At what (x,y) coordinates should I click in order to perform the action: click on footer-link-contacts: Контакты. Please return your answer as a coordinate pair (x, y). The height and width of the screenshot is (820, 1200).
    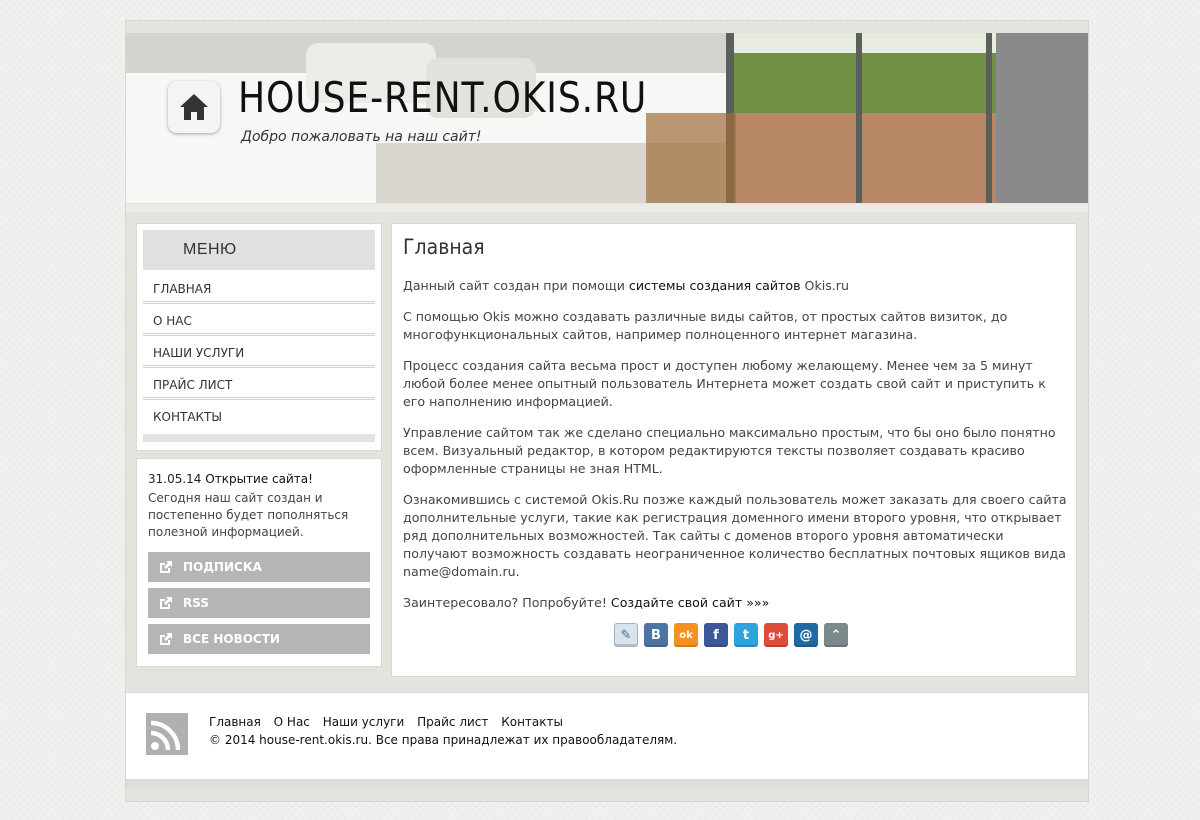
    Looking at the image, I should click on (532, 722).